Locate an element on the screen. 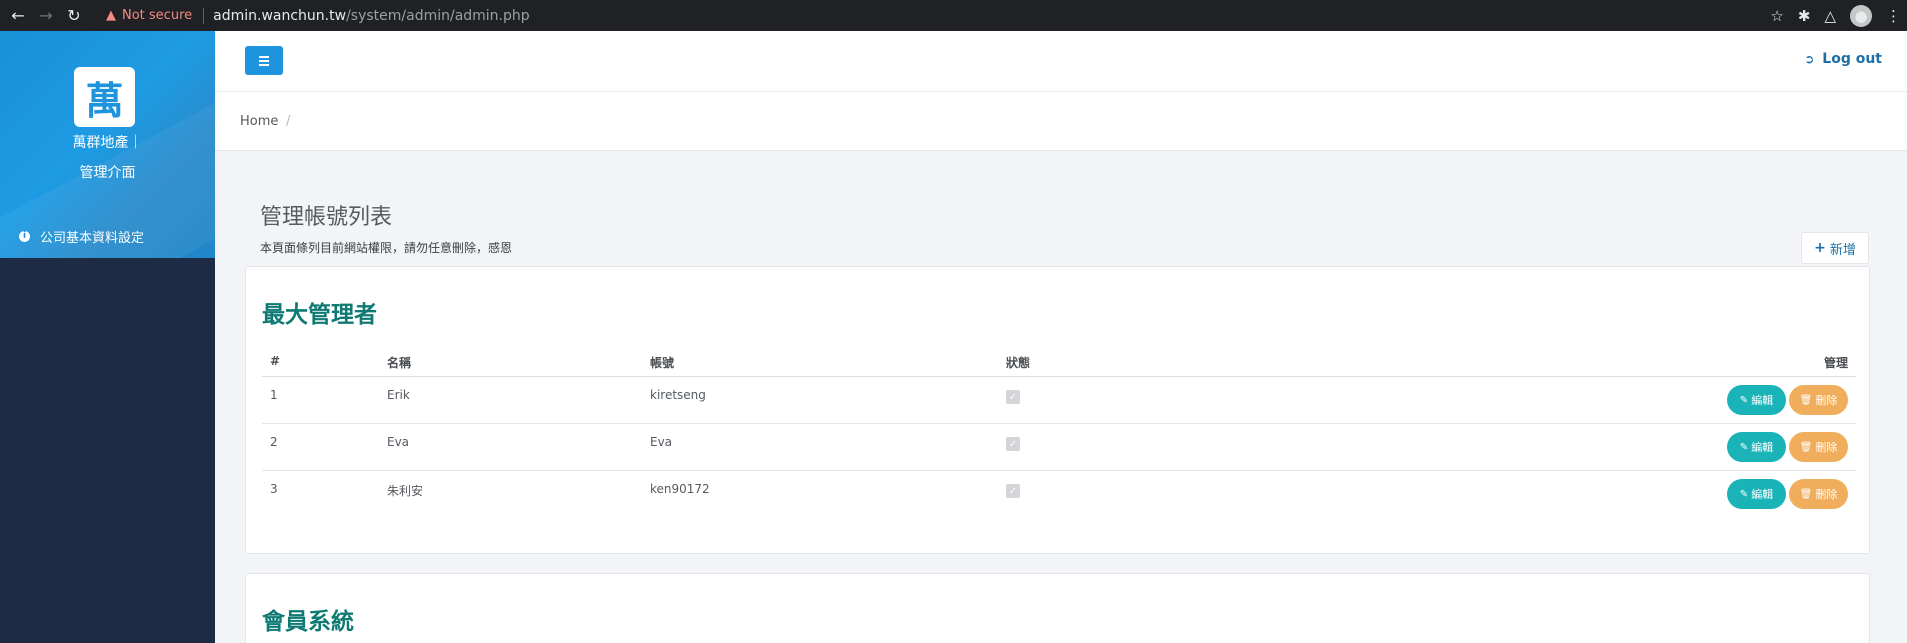  logout-label: Log out is located at coordinates (1852, 59).